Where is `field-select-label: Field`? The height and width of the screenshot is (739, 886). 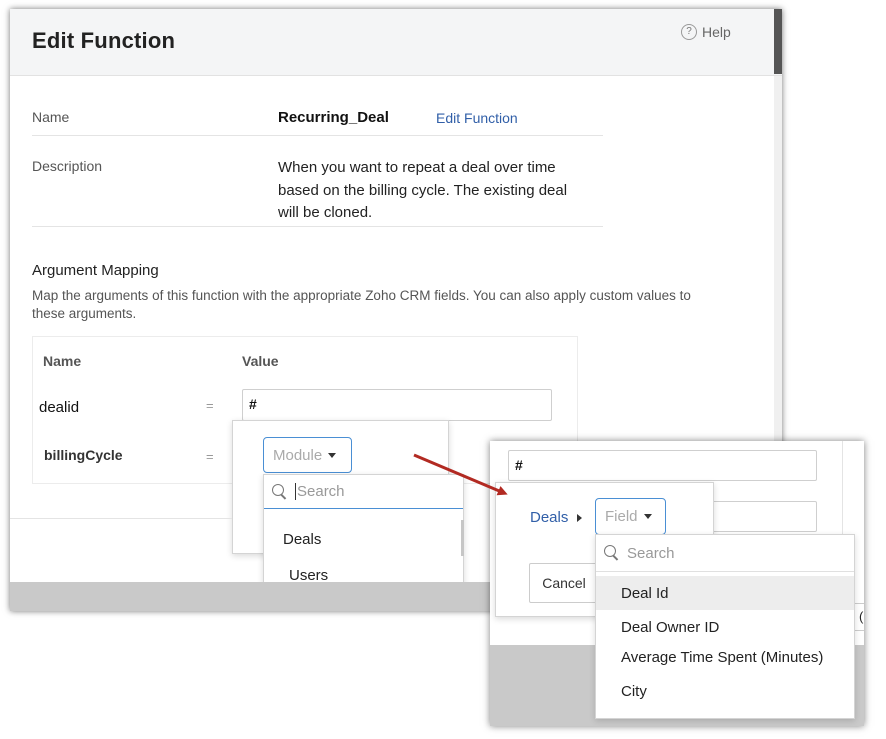
field-select-label: Field is located at coordinates (621, 516).